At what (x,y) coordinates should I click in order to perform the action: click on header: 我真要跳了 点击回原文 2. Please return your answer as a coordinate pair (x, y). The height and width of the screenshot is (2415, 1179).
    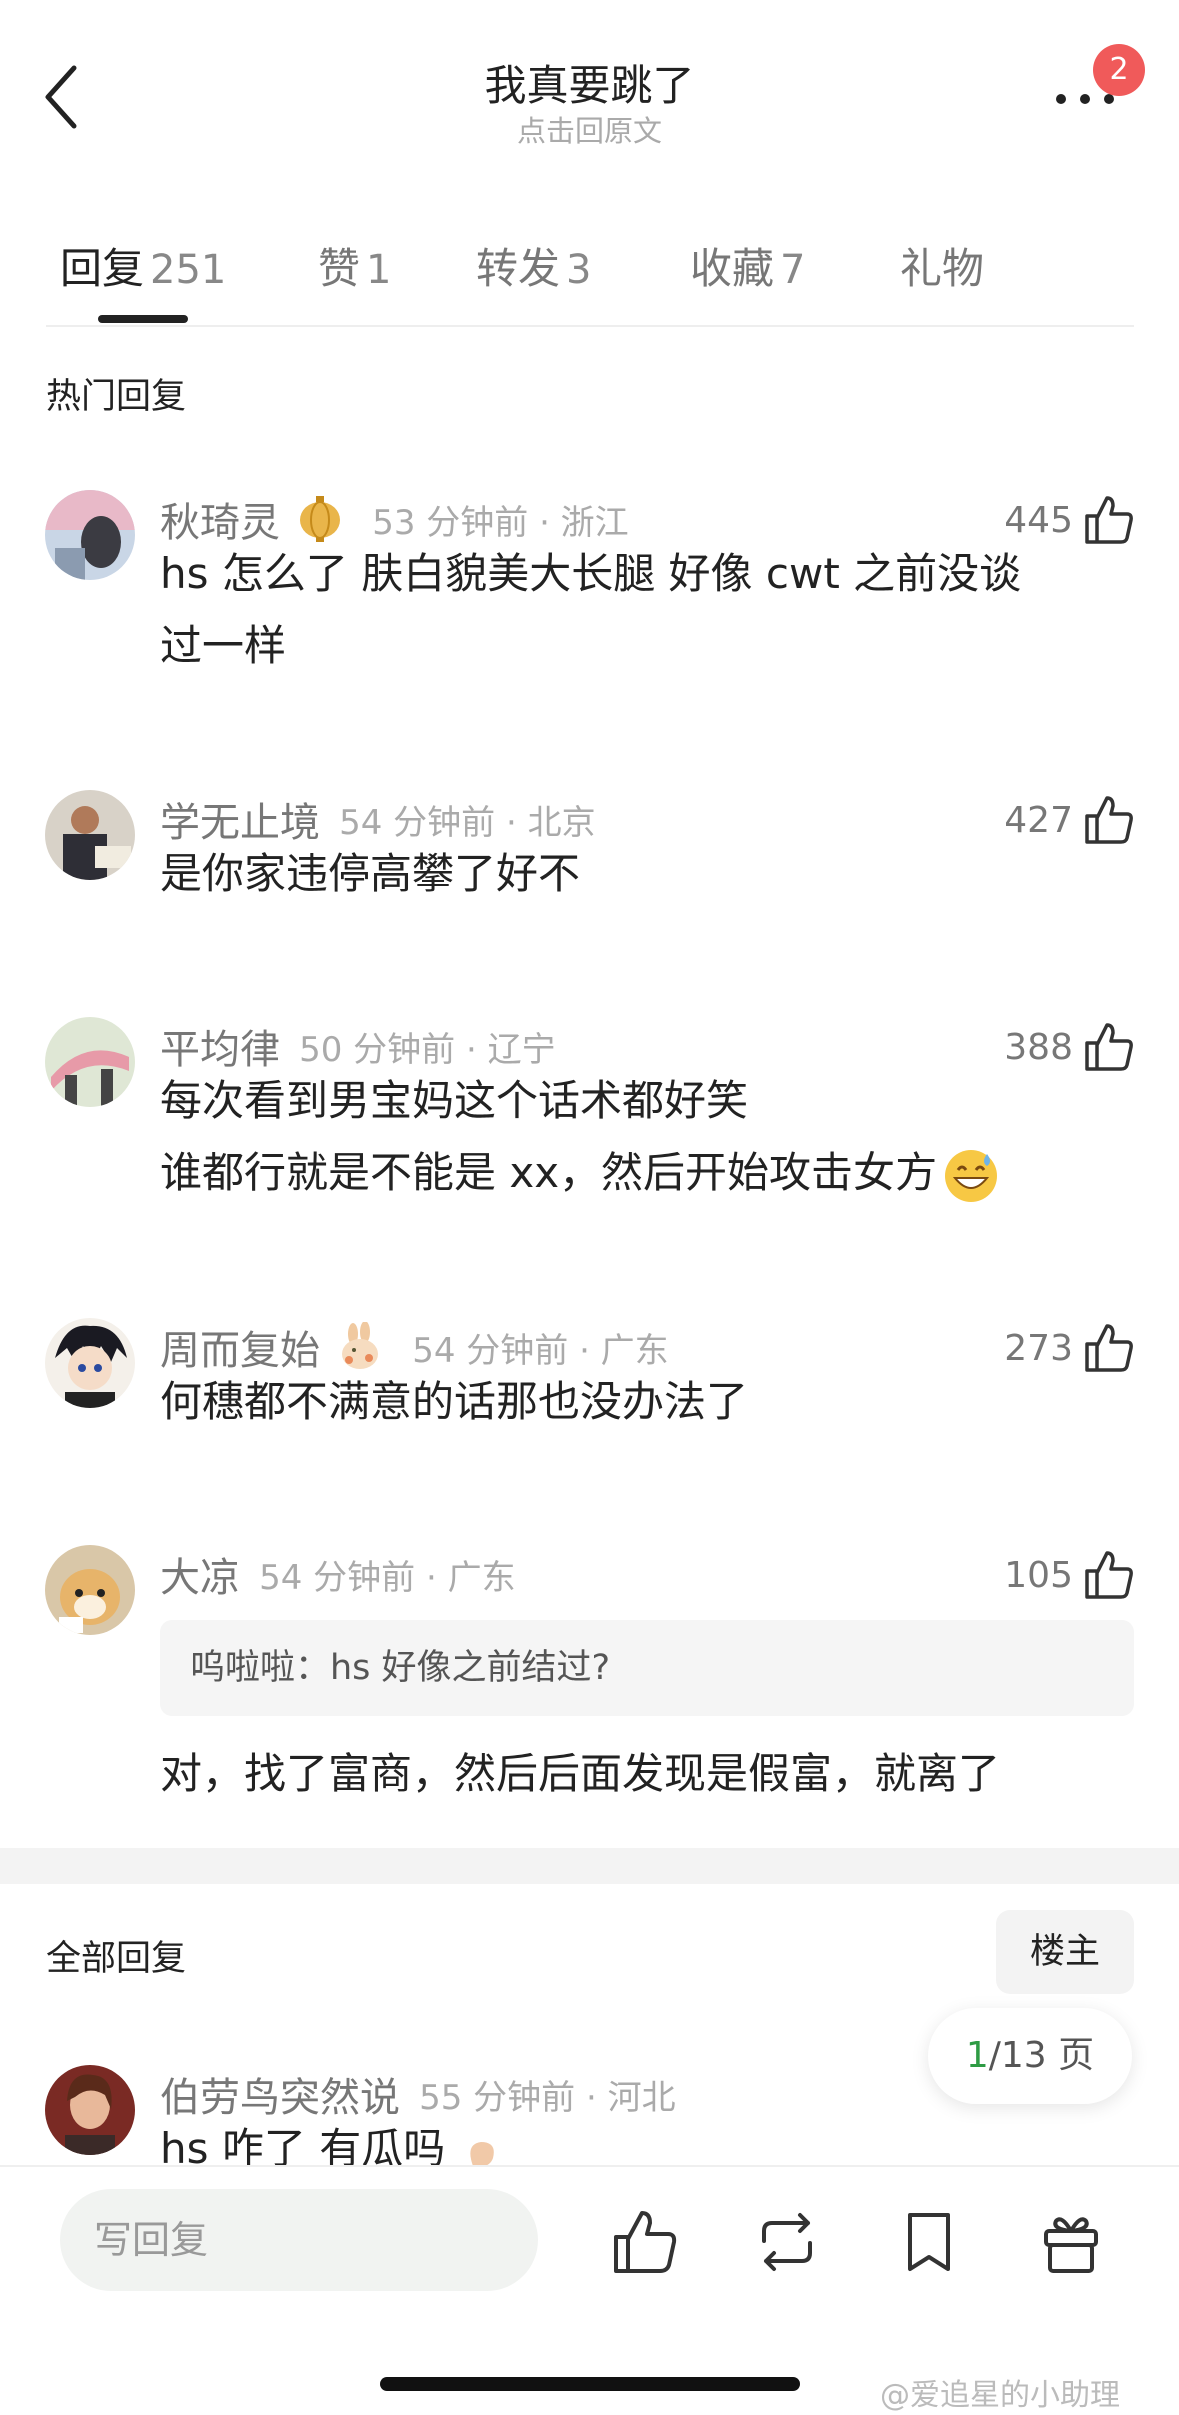
    Looking at the image, I should click on (589, 85).